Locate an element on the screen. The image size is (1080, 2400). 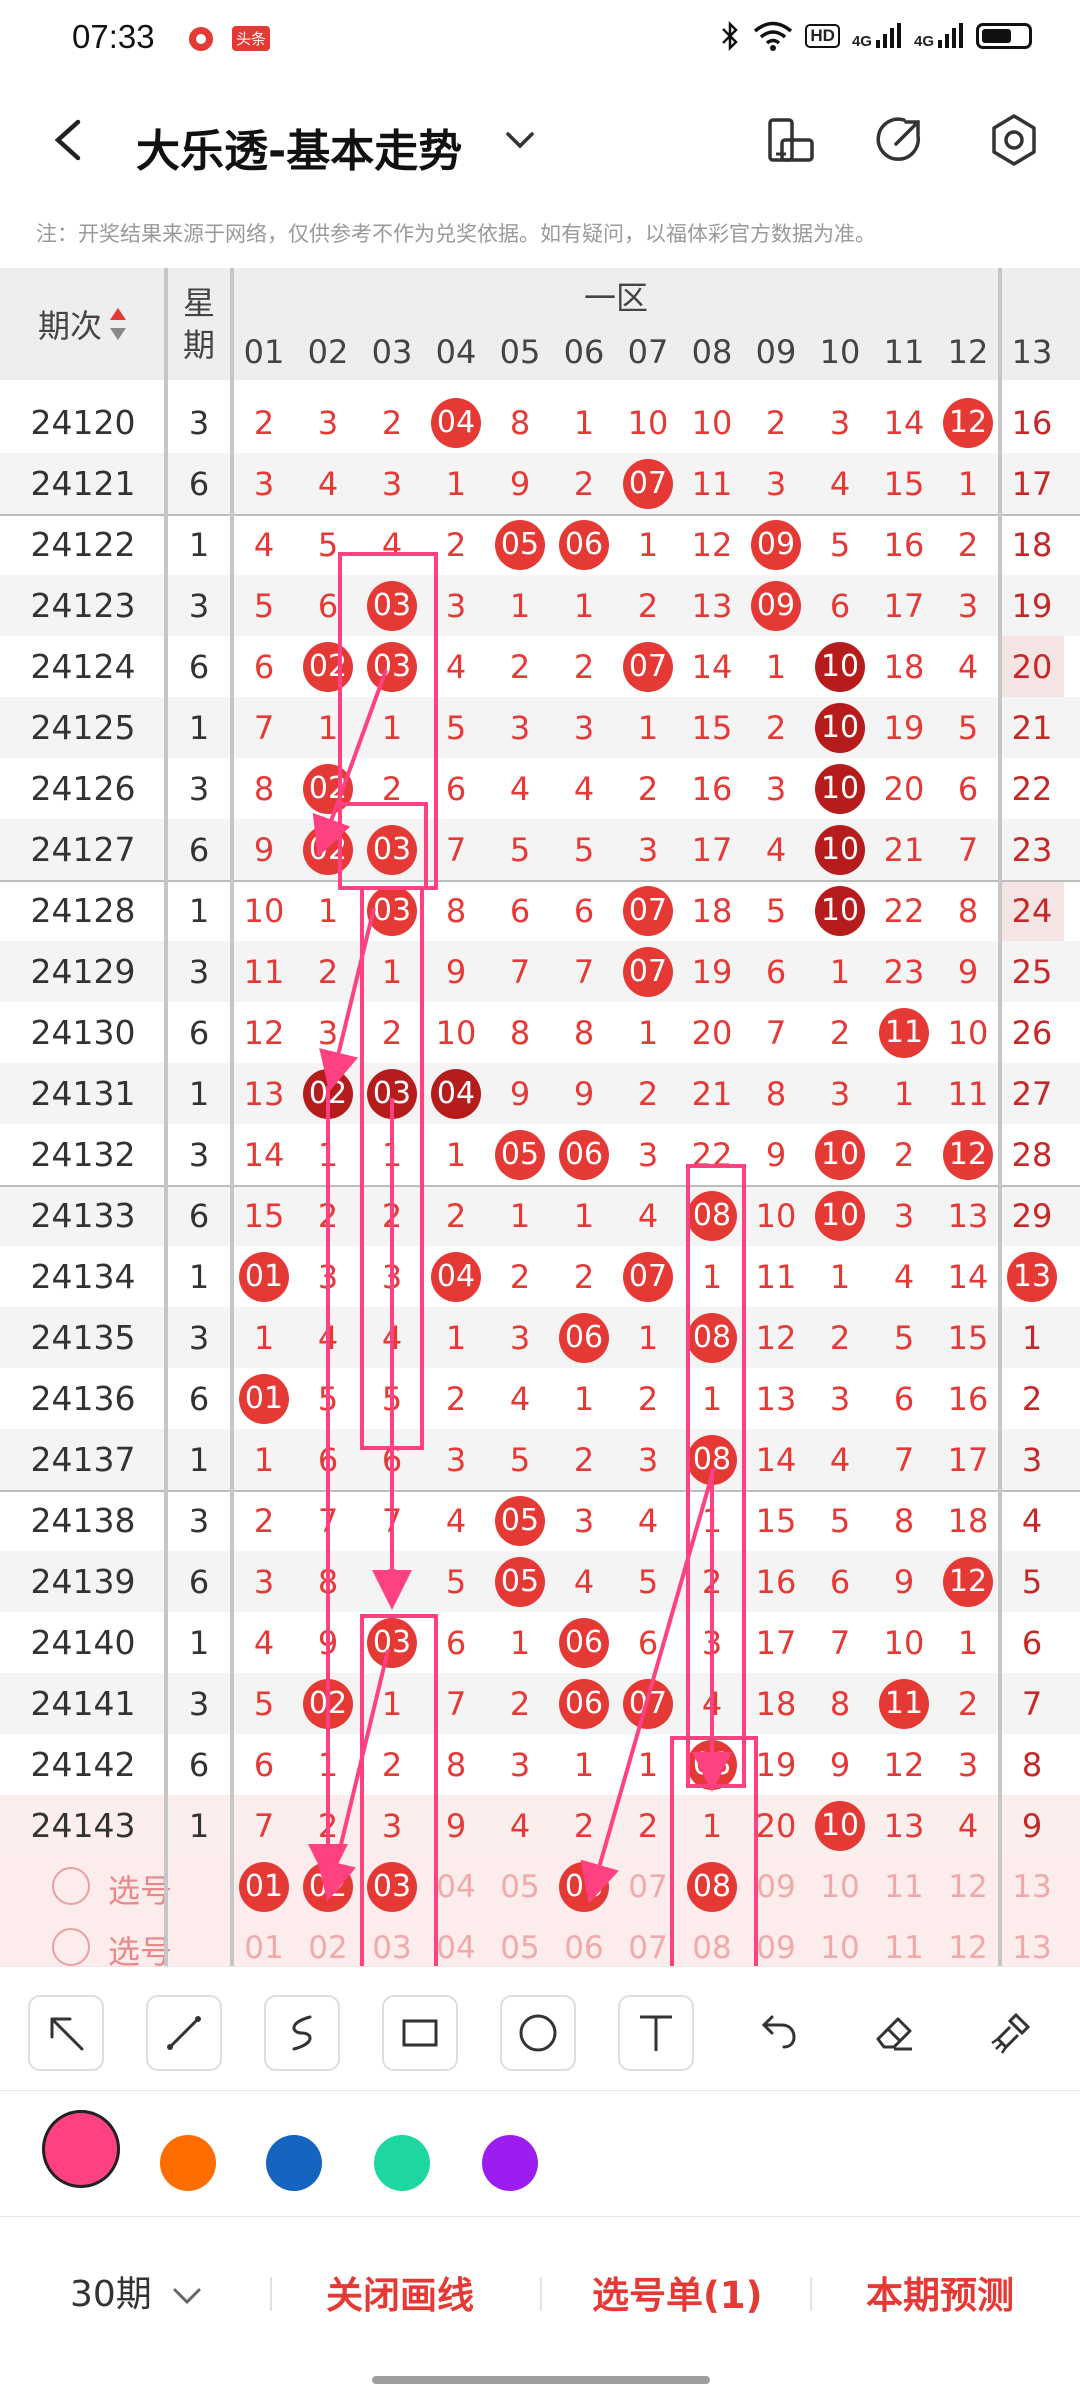
undo-icon is located at coordinates (778, 2032).